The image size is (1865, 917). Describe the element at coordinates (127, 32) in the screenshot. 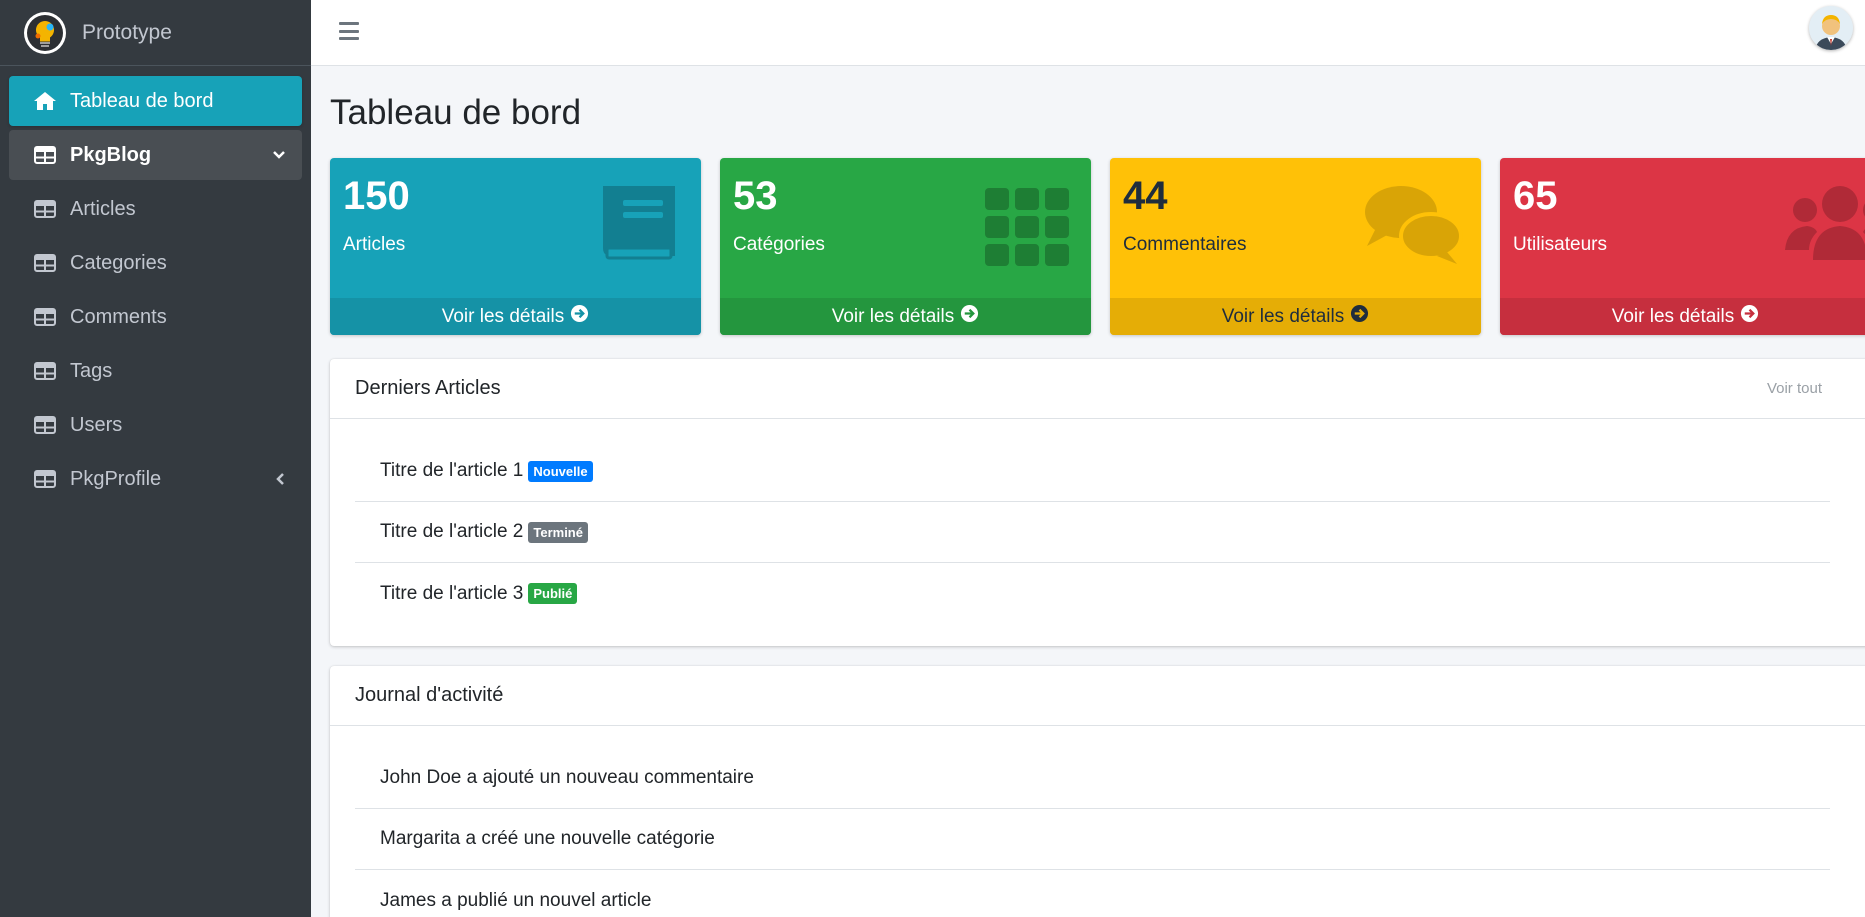

I see `brand-name: Prototype` at that location.